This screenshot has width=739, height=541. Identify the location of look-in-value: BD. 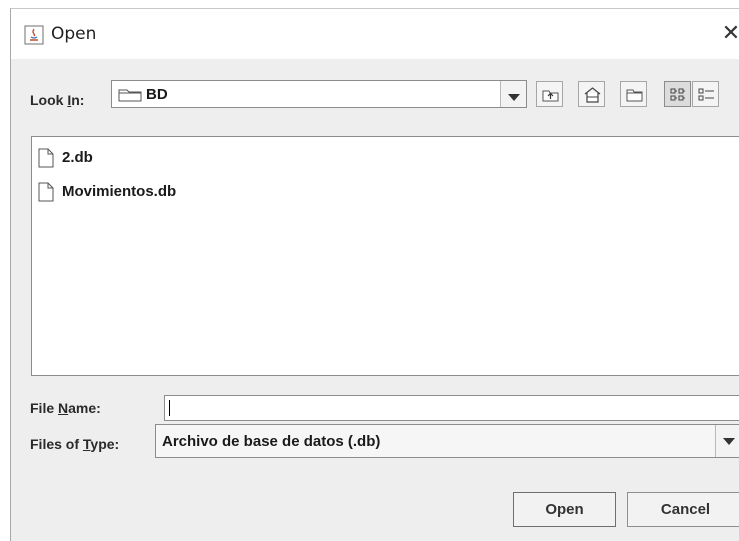
(157, 94).